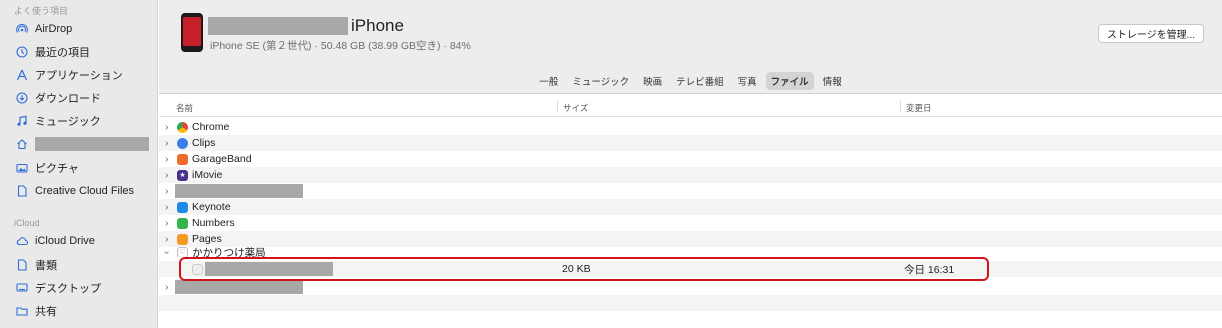 This screenshot has width=1222, height=328. What do you see at coordinates (690, 143) in the screenshot?
I see `list-item-clips: › Clips` at bounding box center [690, 143].